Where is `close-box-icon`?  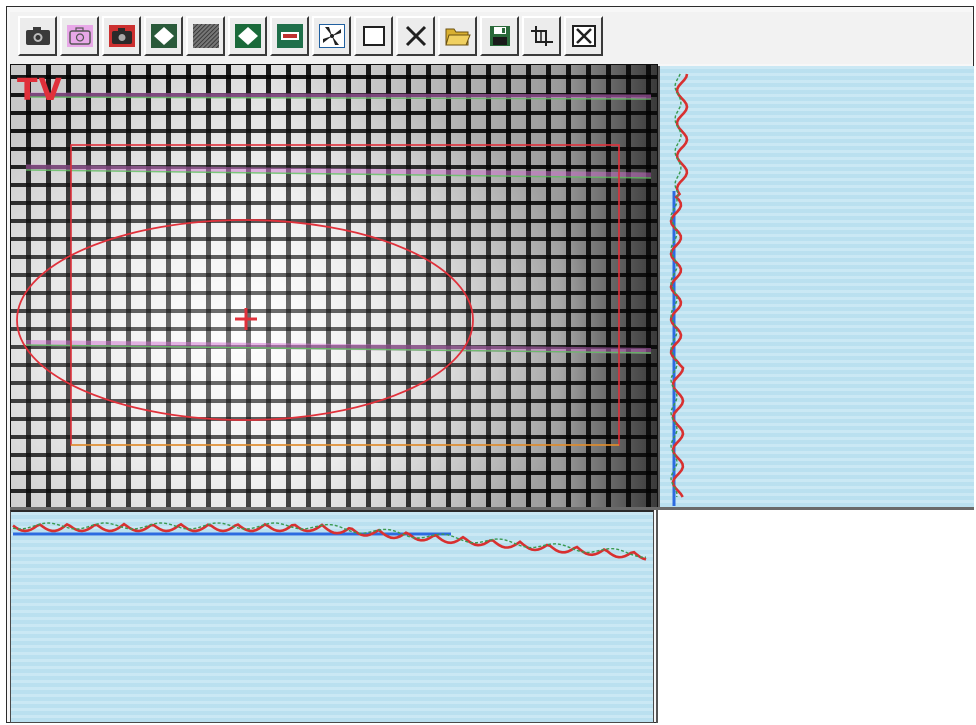
close-box-icon is located at coordinates (583, 36).